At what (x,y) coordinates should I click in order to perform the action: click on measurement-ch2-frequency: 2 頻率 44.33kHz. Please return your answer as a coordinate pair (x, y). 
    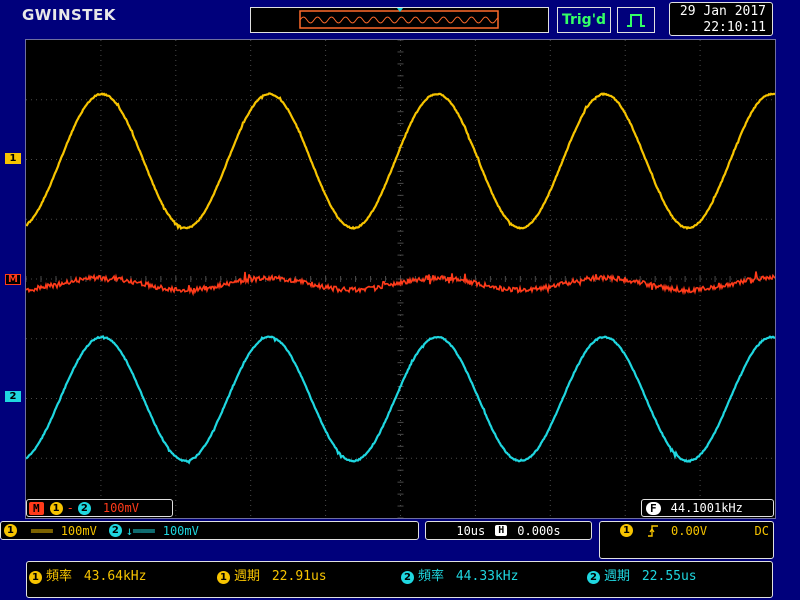
    Looking at the image, I should click on (459, 574).